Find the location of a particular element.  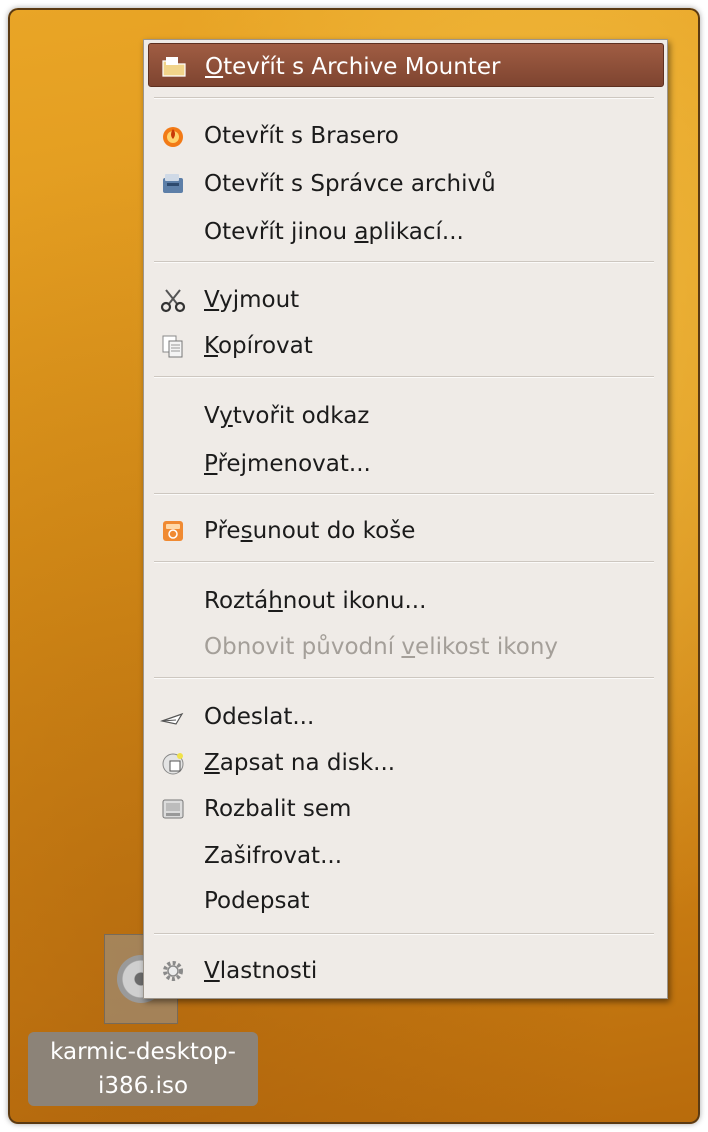

menu-item-properties: Vlastnosti is located at coordinates (406, 970).